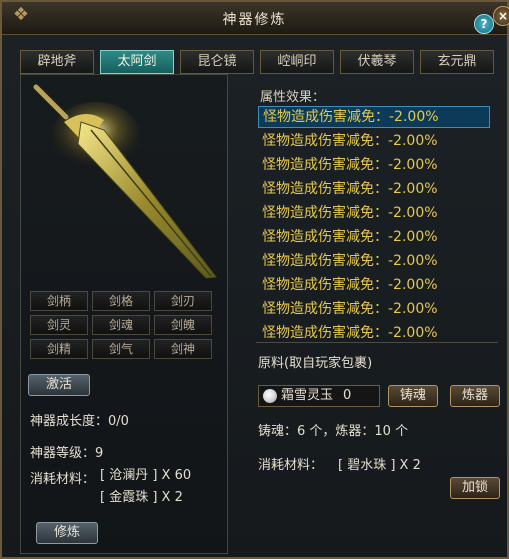 The width and height of the screenshot is (509, 559). Describe the element at coordinates (141, 497) in the screenshot. I see `cost-item-jinxia: [ 金霞珠 ] X 2` at that location.